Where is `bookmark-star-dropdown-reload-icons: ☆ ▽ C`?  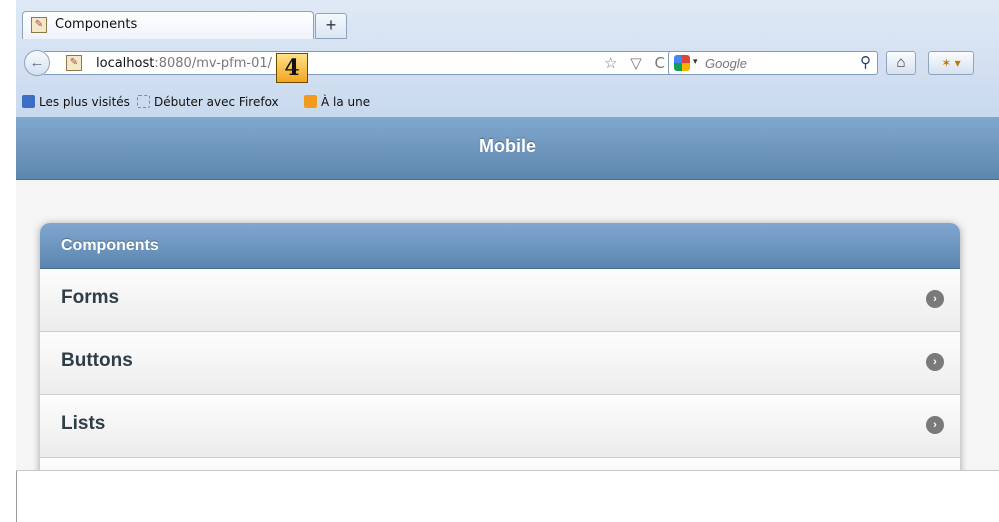
bookmark-star-dropdown-reload-icons: ☆ ▽ C is located at coordinates (636, 63).